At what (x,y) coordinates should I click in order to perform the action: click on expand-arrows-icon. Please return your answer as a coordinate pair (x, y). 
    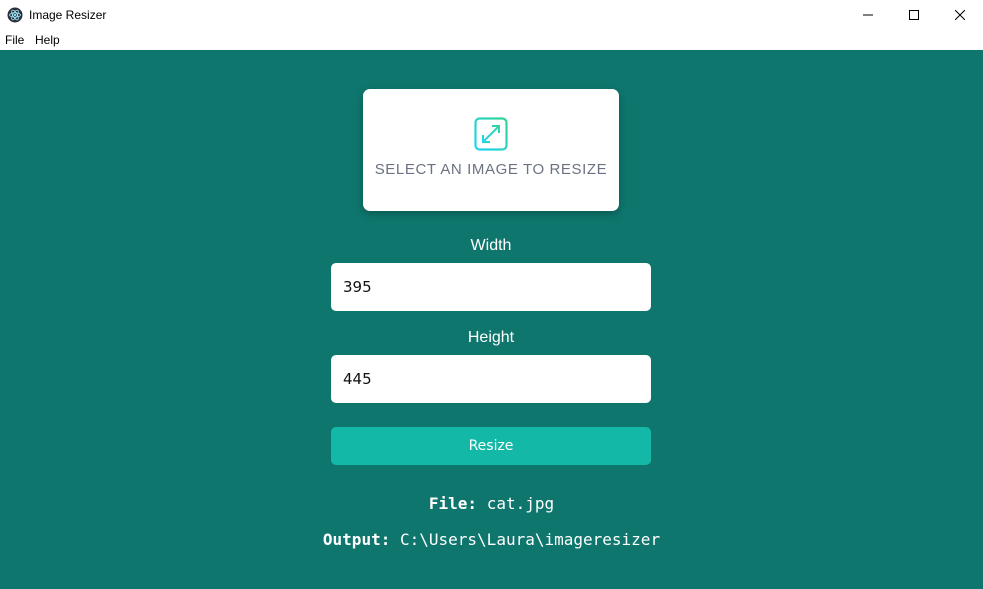
    Looking at the image, I should click on (491, 134).